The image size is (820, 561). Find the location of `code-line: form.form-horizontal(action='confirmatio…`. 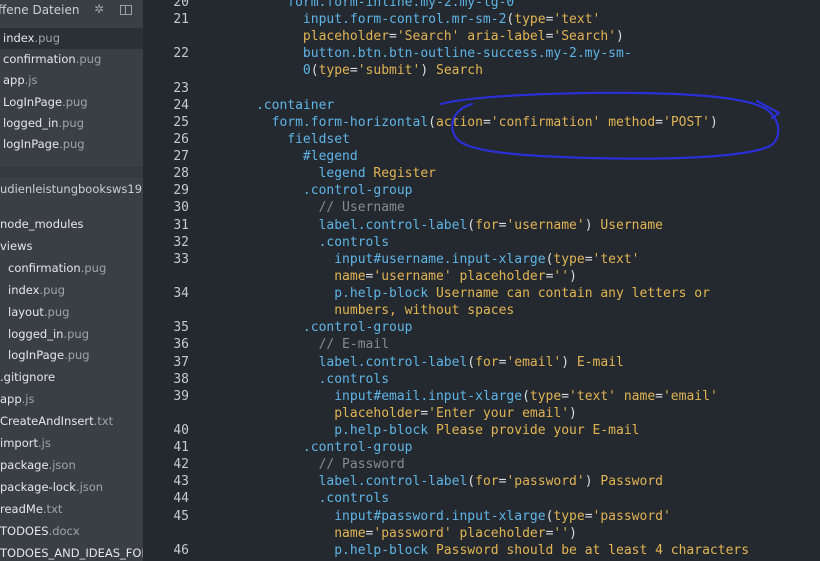

code-line: form.form-horizontal(action='confirmatio… is located at coordinates (463, 122).